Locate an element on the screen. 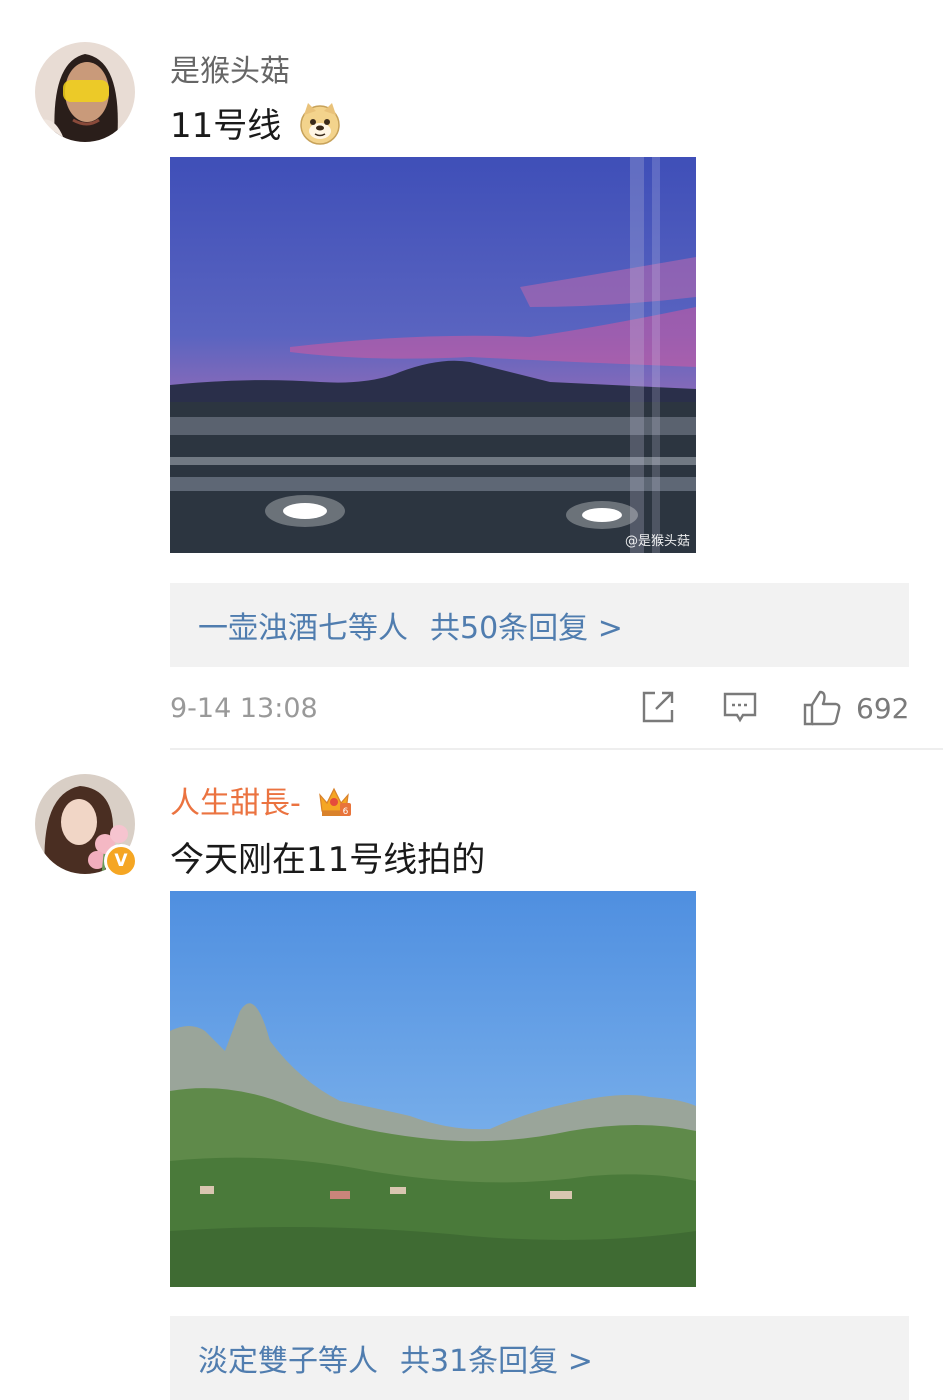 The image size is (943, 1400). comment-text: 今天刚在11号线拍的 is located at coordinates (328, 860).